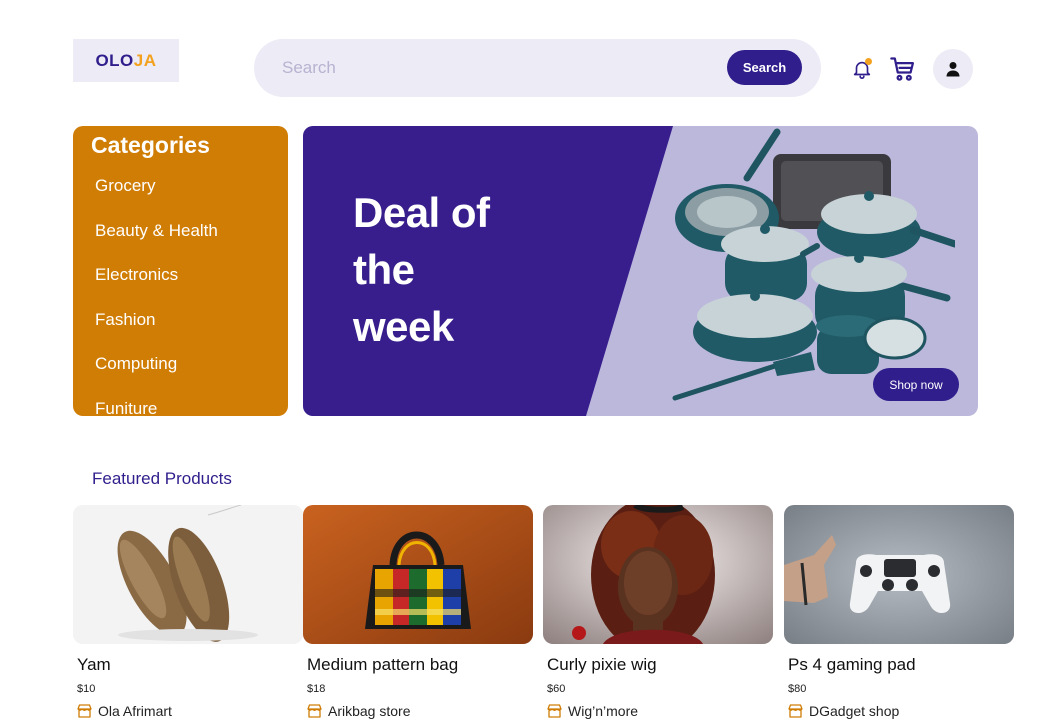 The image size is (1050, 725). I want to click on store-name: Arikbag store, so click(369, 711).